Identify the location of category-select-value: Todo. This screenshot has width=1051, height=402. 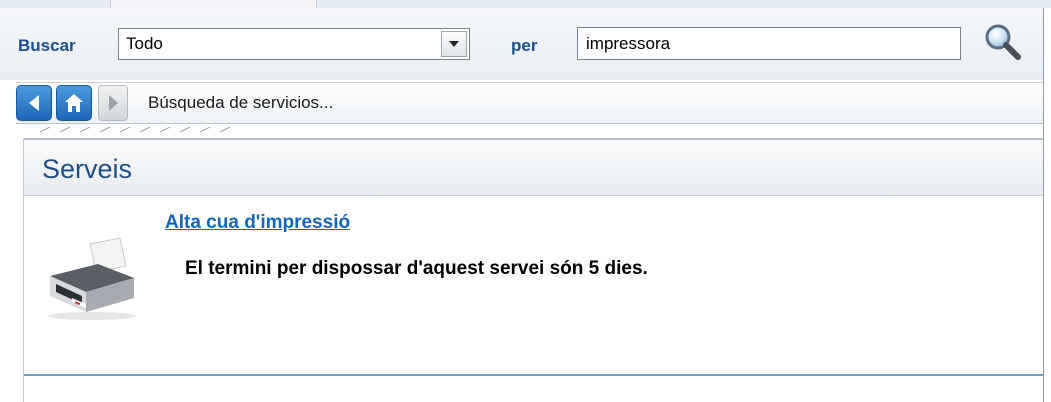
(144, 43).